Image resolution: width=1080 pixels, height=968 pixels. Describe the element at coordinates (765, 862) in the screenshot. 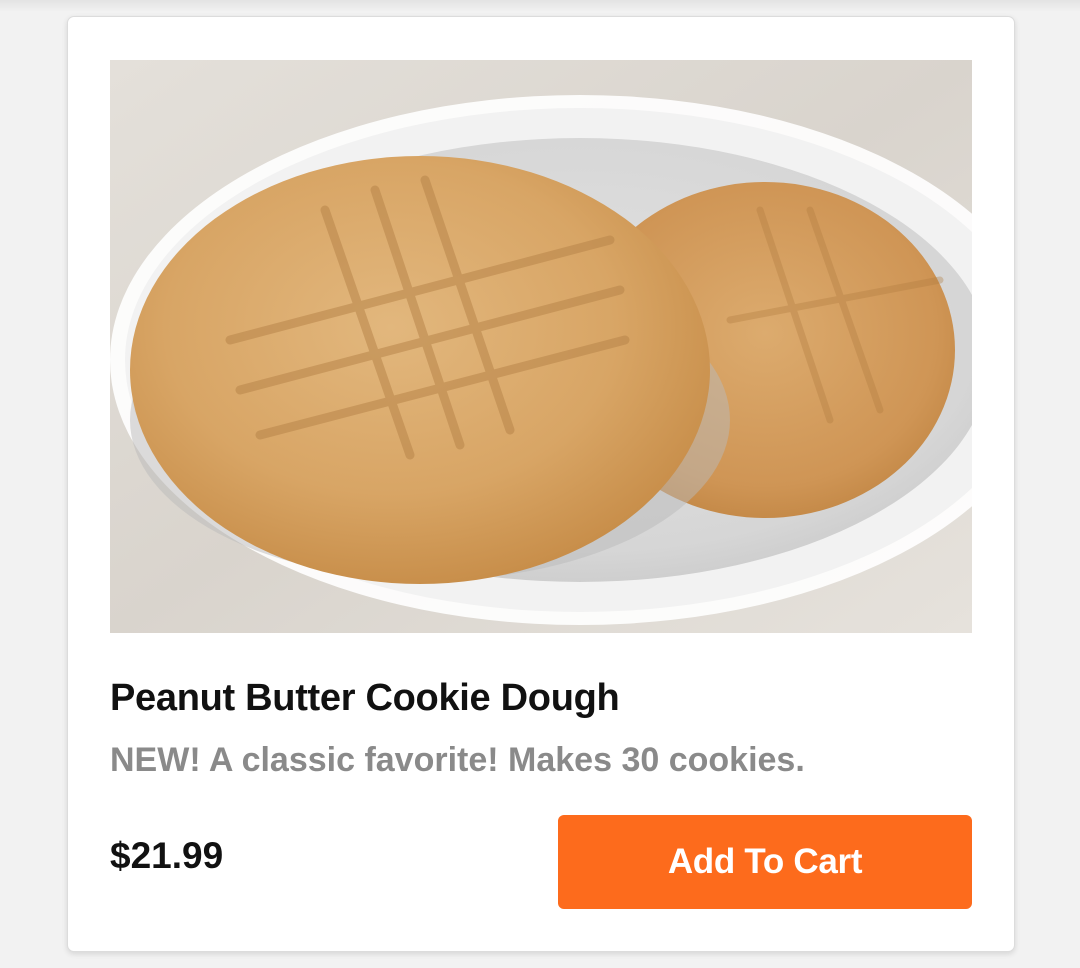

I see `add-to-cart-button: Add To Cart` at that location.